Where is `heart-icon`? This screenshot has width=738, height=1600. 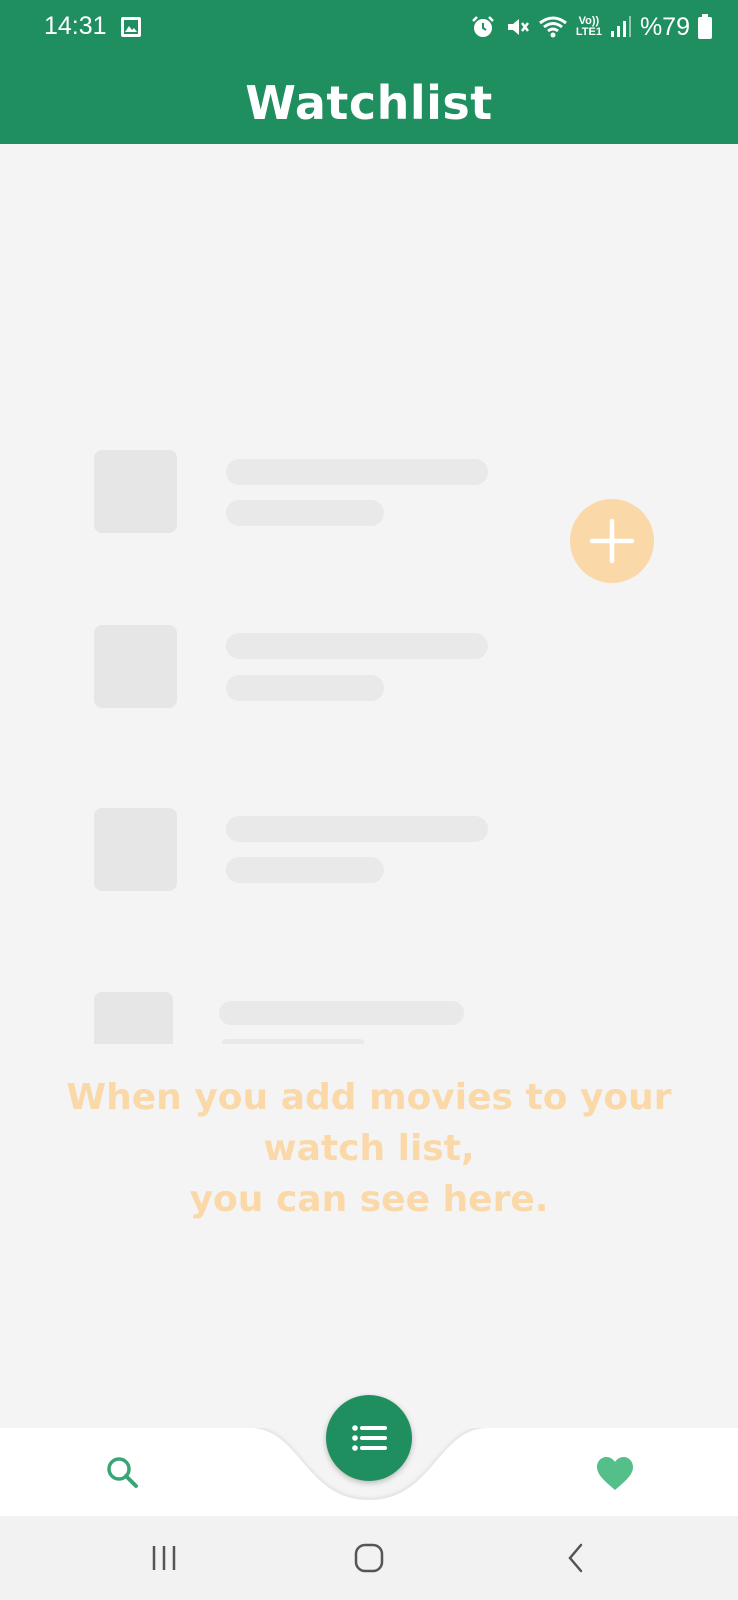 heart-icon is located at coordinates (615, 1473).